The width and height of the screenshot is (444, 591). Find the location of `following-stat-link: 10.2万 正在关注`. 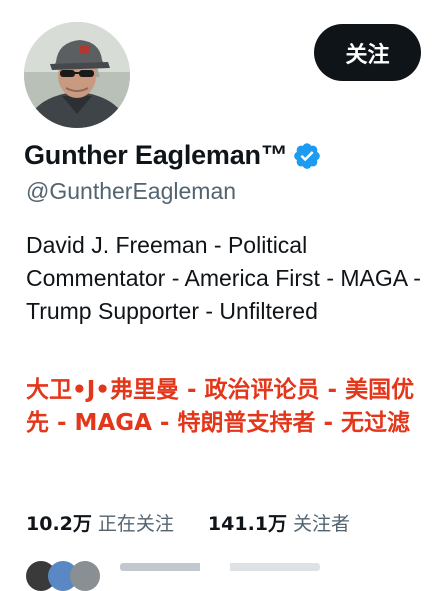

following-stat-link: 10.2万 正在关注 is located at coordinates (100, 522).